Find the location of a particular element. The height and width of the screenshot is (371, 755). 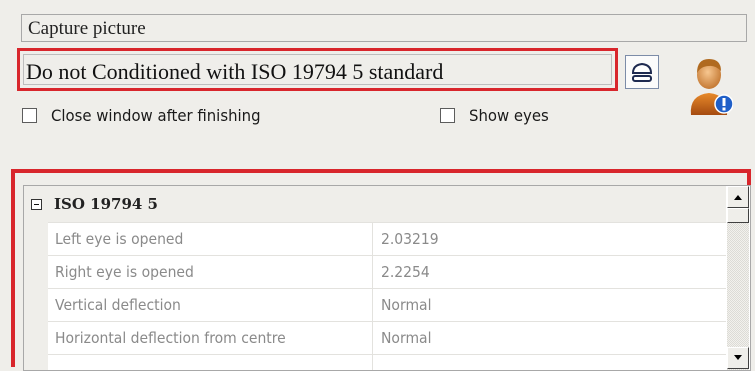

show-eyes-label: Show eyes is located at coordinates (509, 115).